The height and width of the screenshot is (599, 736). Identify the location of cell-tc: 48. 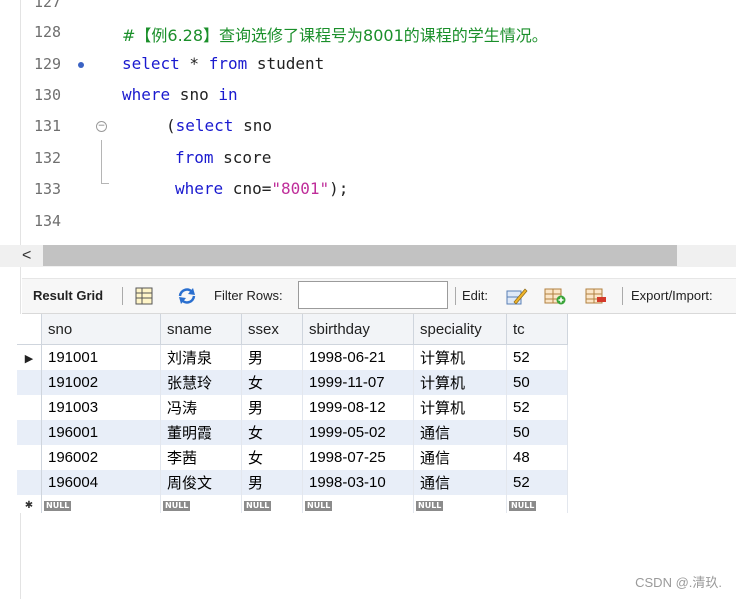
(537, 457).